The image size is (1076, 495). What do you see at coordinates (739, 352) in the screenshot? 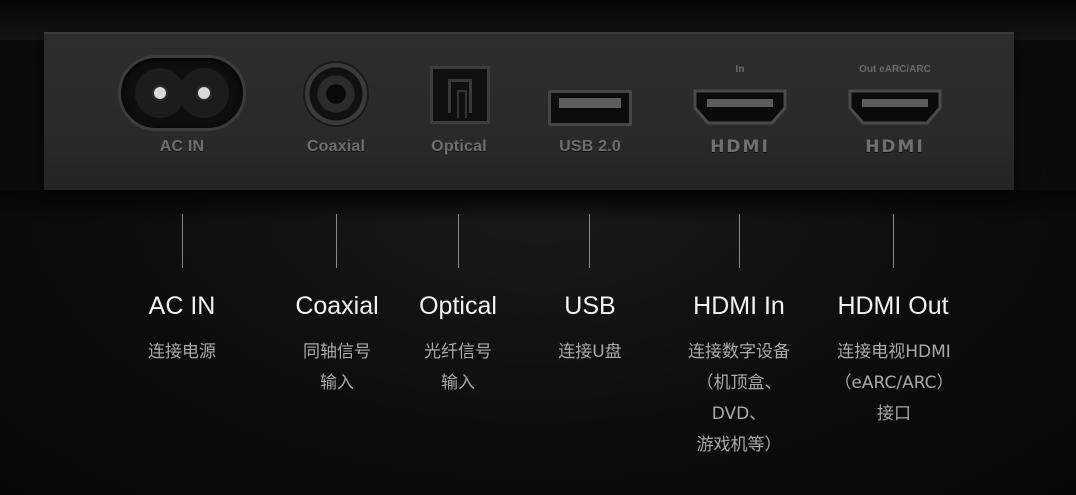
I see `desc-line: 连接数字设备` at bounding box center [739, 352].